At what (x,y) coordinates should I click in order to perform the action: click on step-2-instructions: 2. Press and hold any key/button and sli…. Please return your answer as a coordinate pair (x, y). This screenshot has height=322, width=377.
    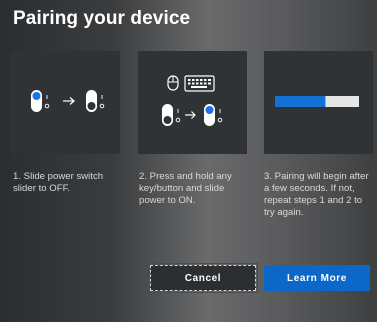
    Looking at the image, I should click on (185, 188).